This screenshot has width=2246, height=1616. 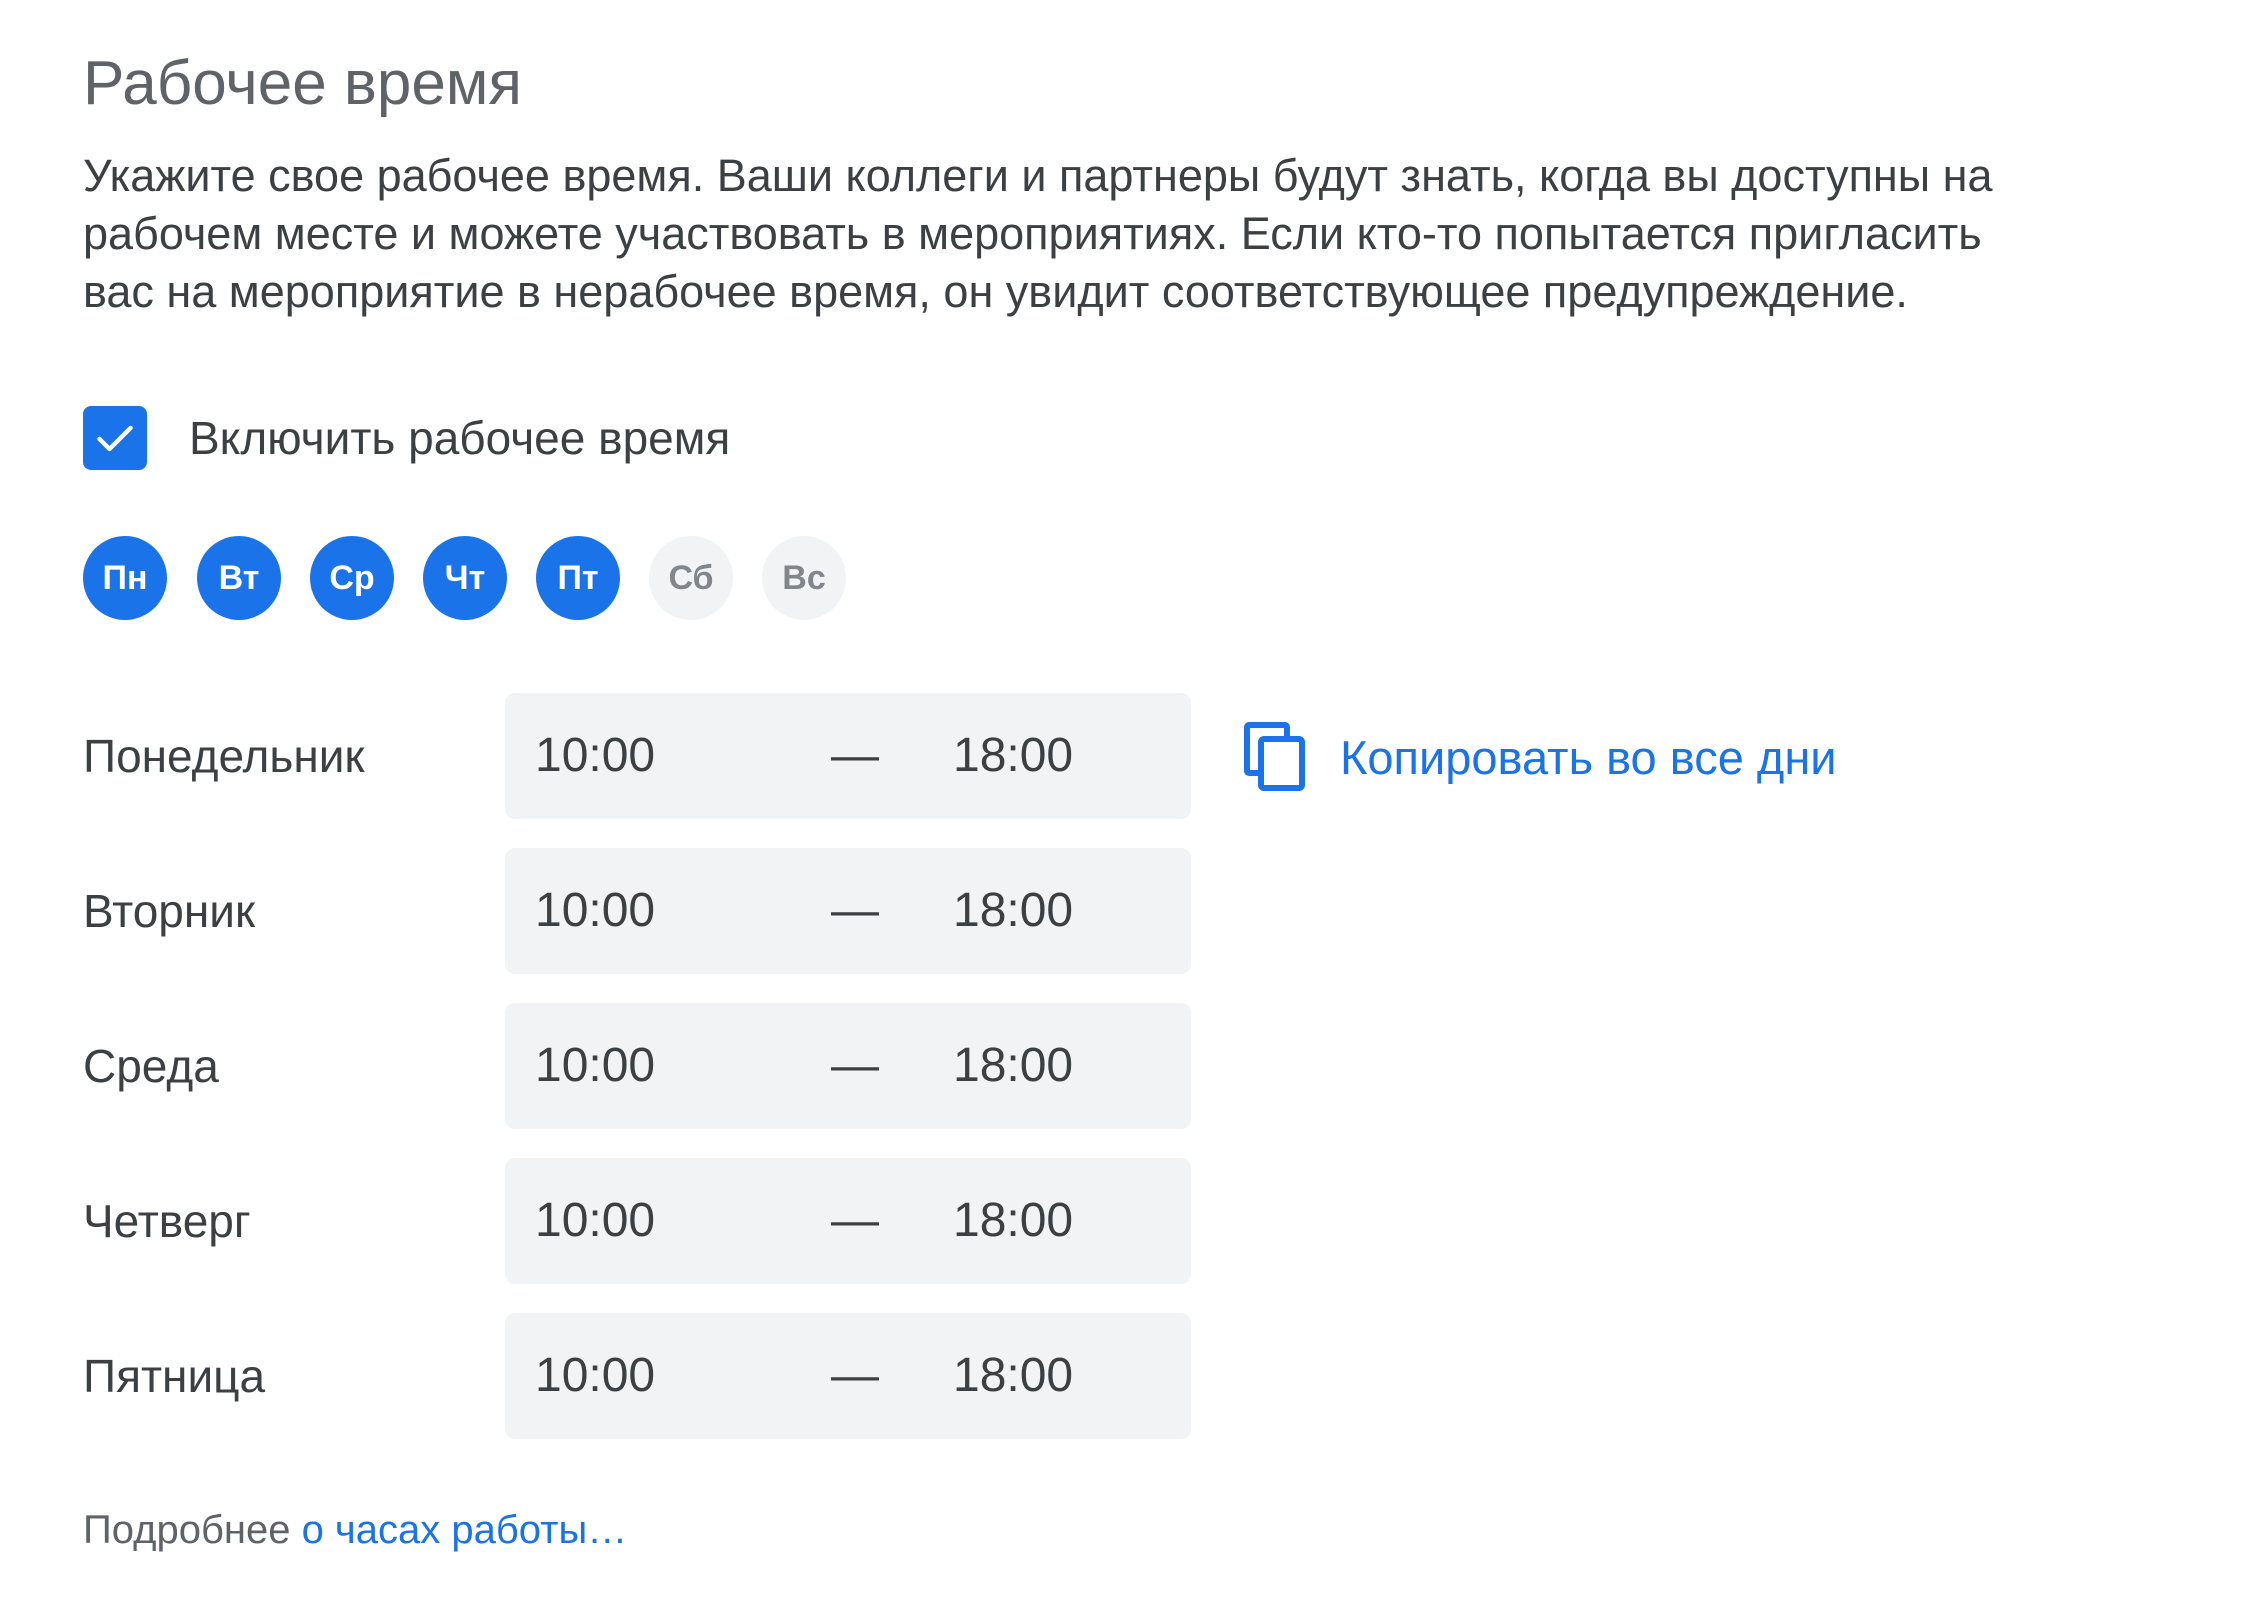 I want to click on day-chip-wed: Ср, so click(x=352, y=578).